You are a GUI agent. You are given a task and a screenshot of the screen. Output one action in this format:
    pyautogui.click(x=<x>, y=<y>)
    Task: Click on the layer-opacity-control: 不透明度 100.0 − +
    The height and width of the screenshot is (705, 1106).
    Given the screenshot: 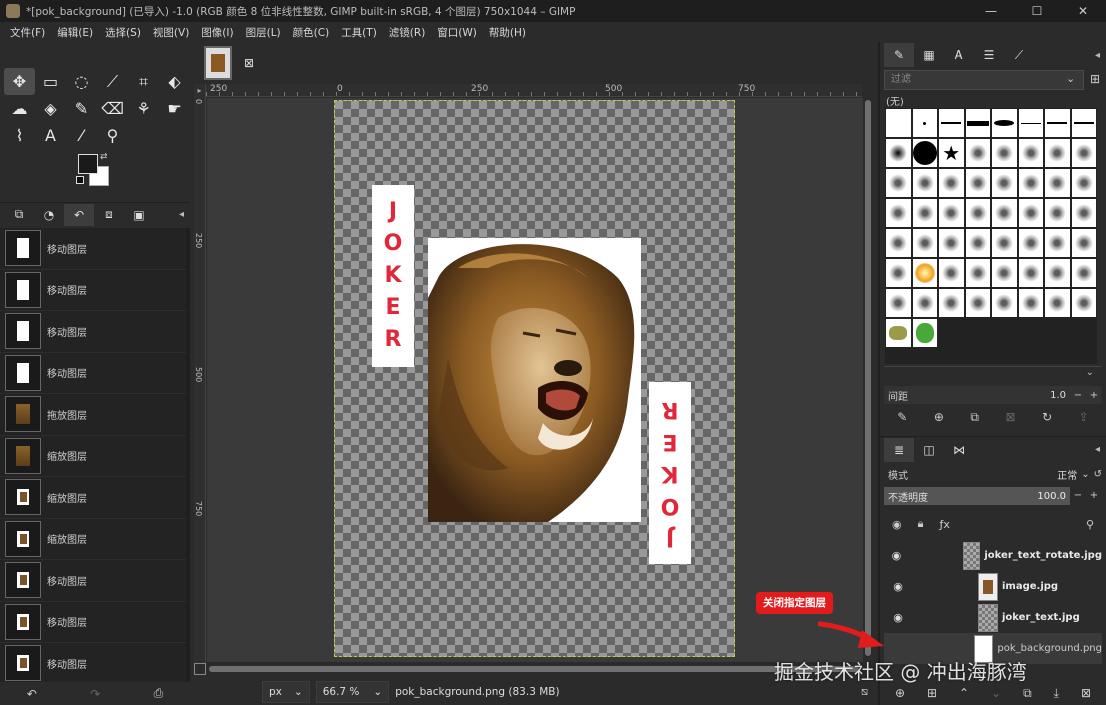 What is the action you would take?
    pyautogui.click(x=993, y=496)
    